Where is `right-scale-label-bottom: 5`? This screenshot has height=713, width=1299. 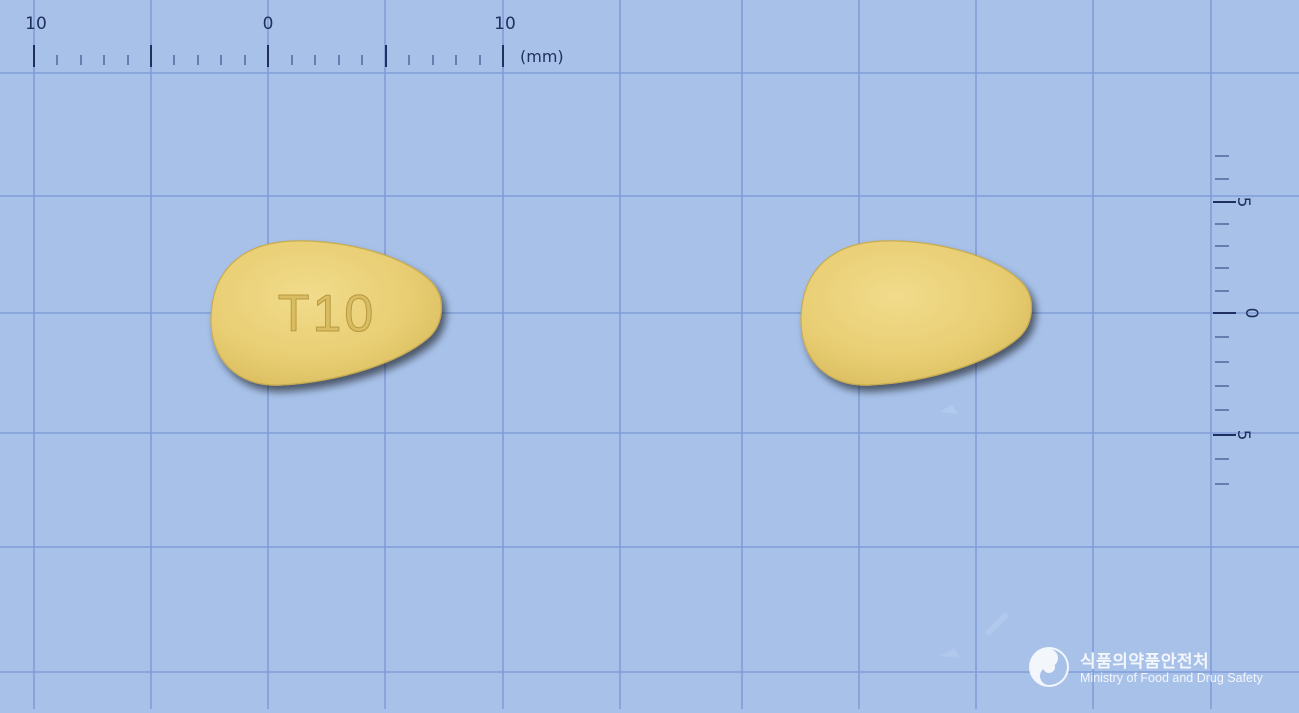 right-scale-label-bottom: 5 is located at coordinates (1243, 435).